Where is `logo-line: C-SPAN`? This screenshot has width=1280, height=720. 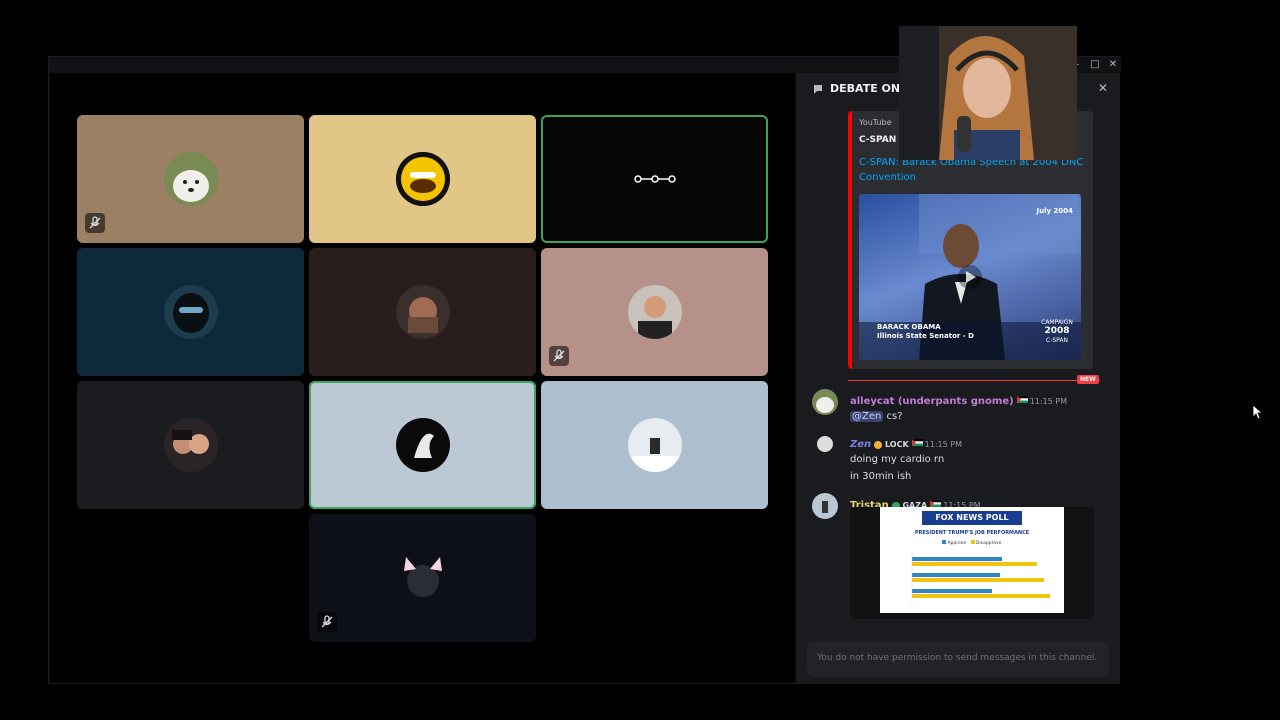 logo-line: C-SPAN is located at coordinates (1057, 340).